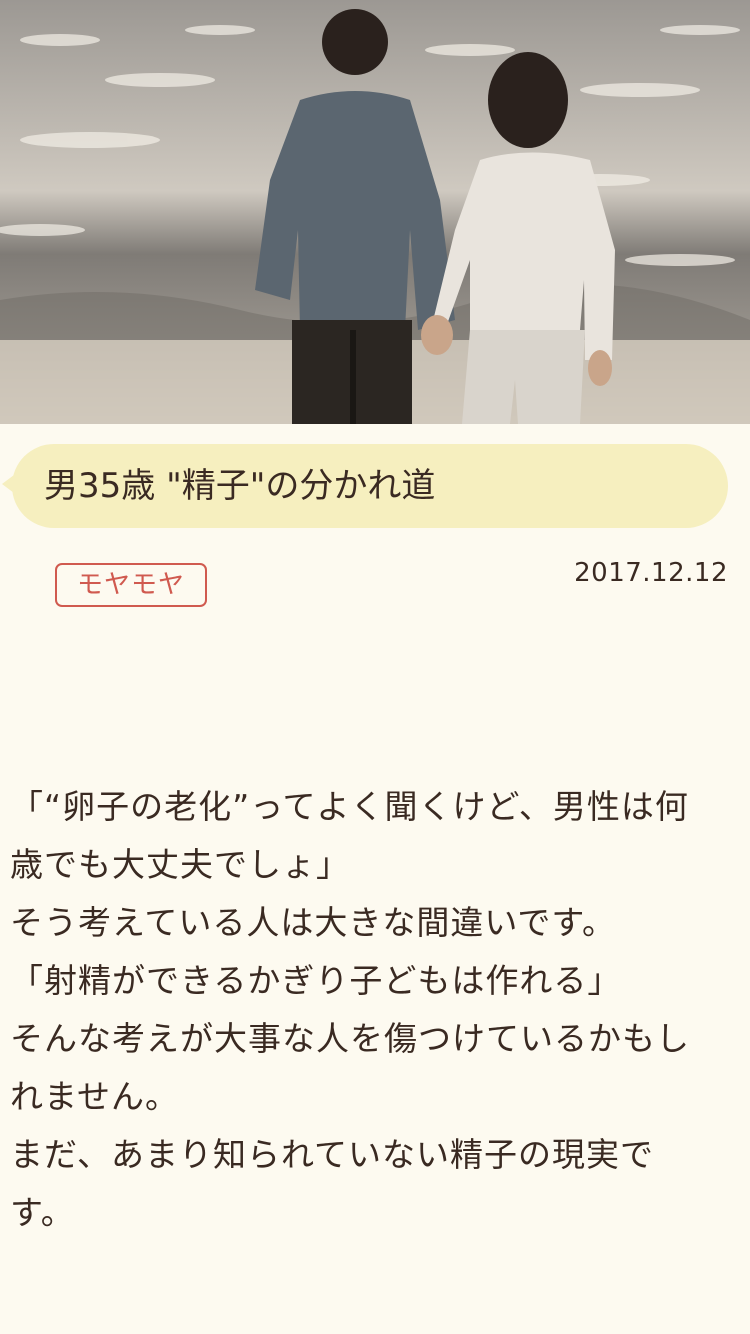  What do you see at coordinates (332, 1183) in the screenshot?
I see `body-line: まだ、あまり知られていない精子の現実です。` at bounding box center [332, 1183].